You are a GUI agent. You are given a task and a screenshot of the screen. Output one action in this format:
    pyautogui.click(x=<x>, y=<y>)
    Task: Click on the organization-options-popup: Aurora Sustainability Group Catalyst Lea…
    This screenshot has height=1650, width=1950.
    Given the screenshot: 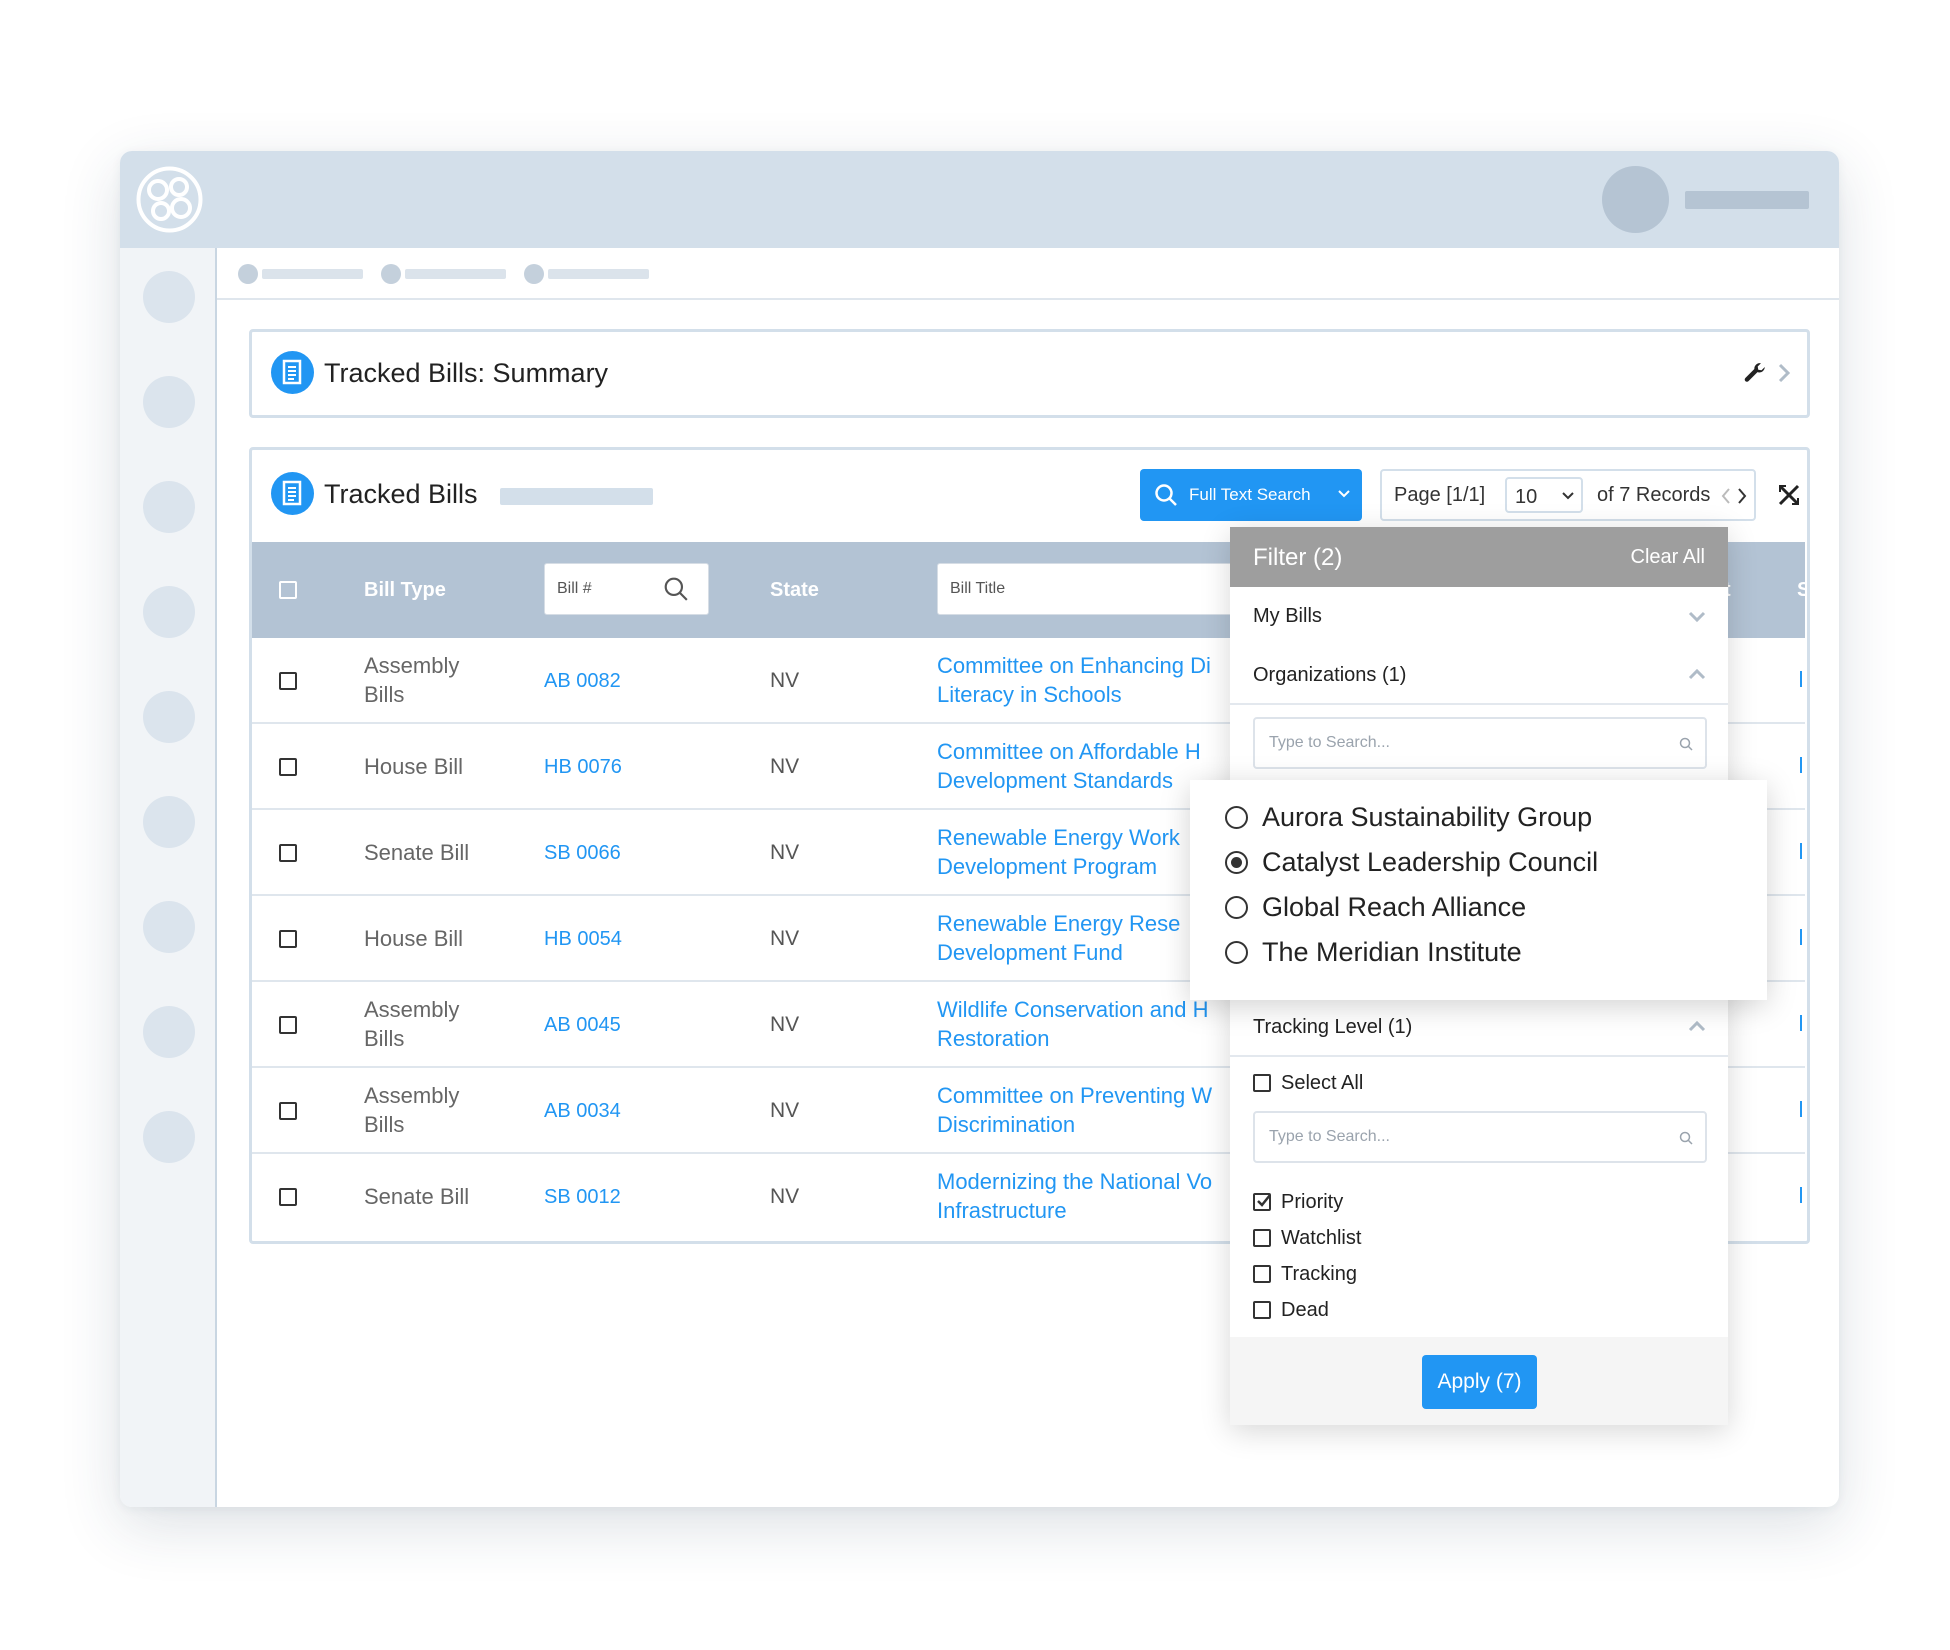 What is the action you would take?
    pyautogui.click(x=1478, y=890)
    